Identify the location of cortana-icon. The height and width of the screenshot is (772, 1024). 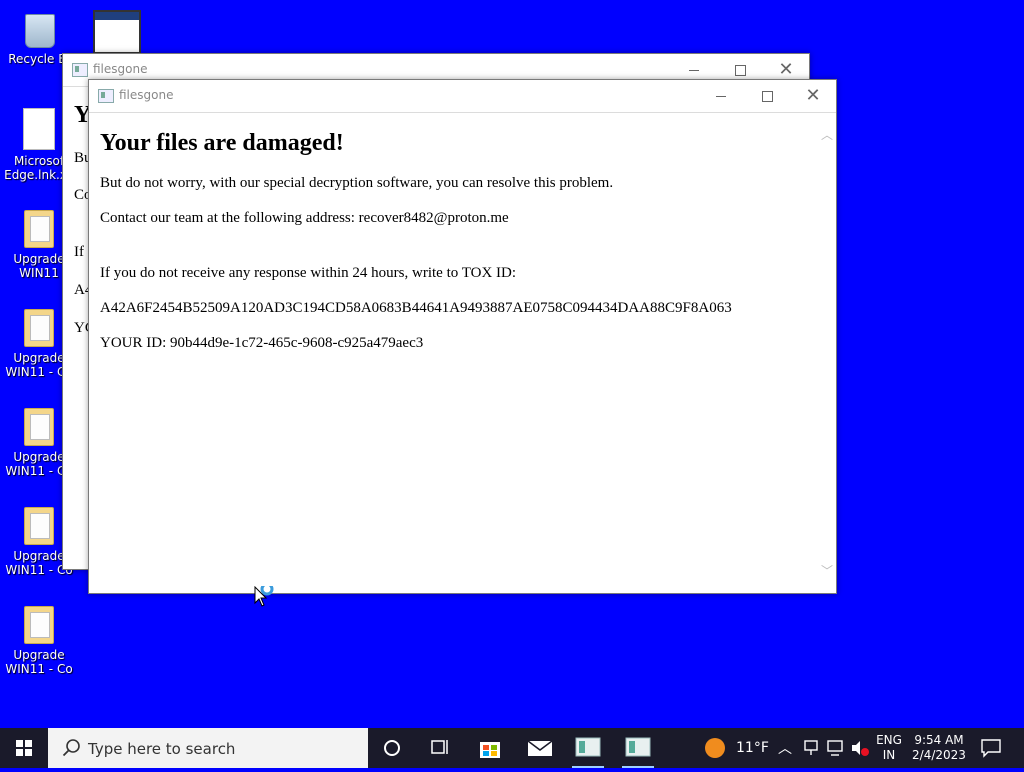
(392, 748).